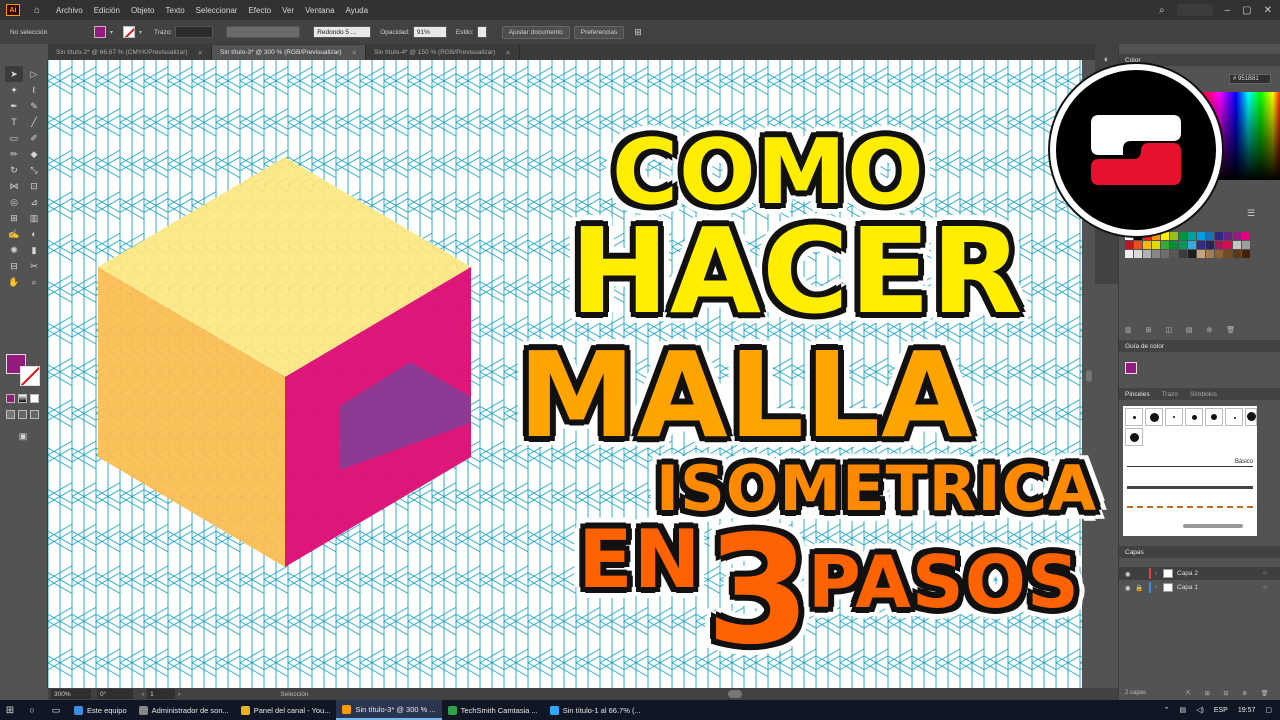 The image size is (1280, 720). I want to click on brush-dot-tiny, so click(1134, 417).